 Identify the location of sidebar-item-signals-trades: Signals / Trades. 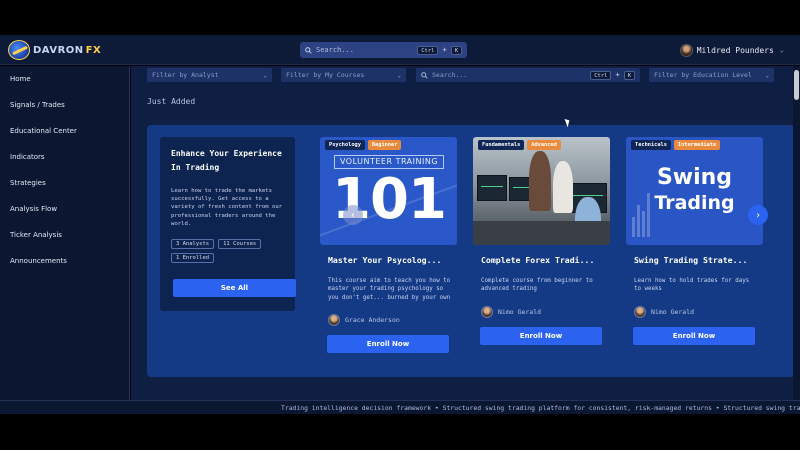
(37, 105).